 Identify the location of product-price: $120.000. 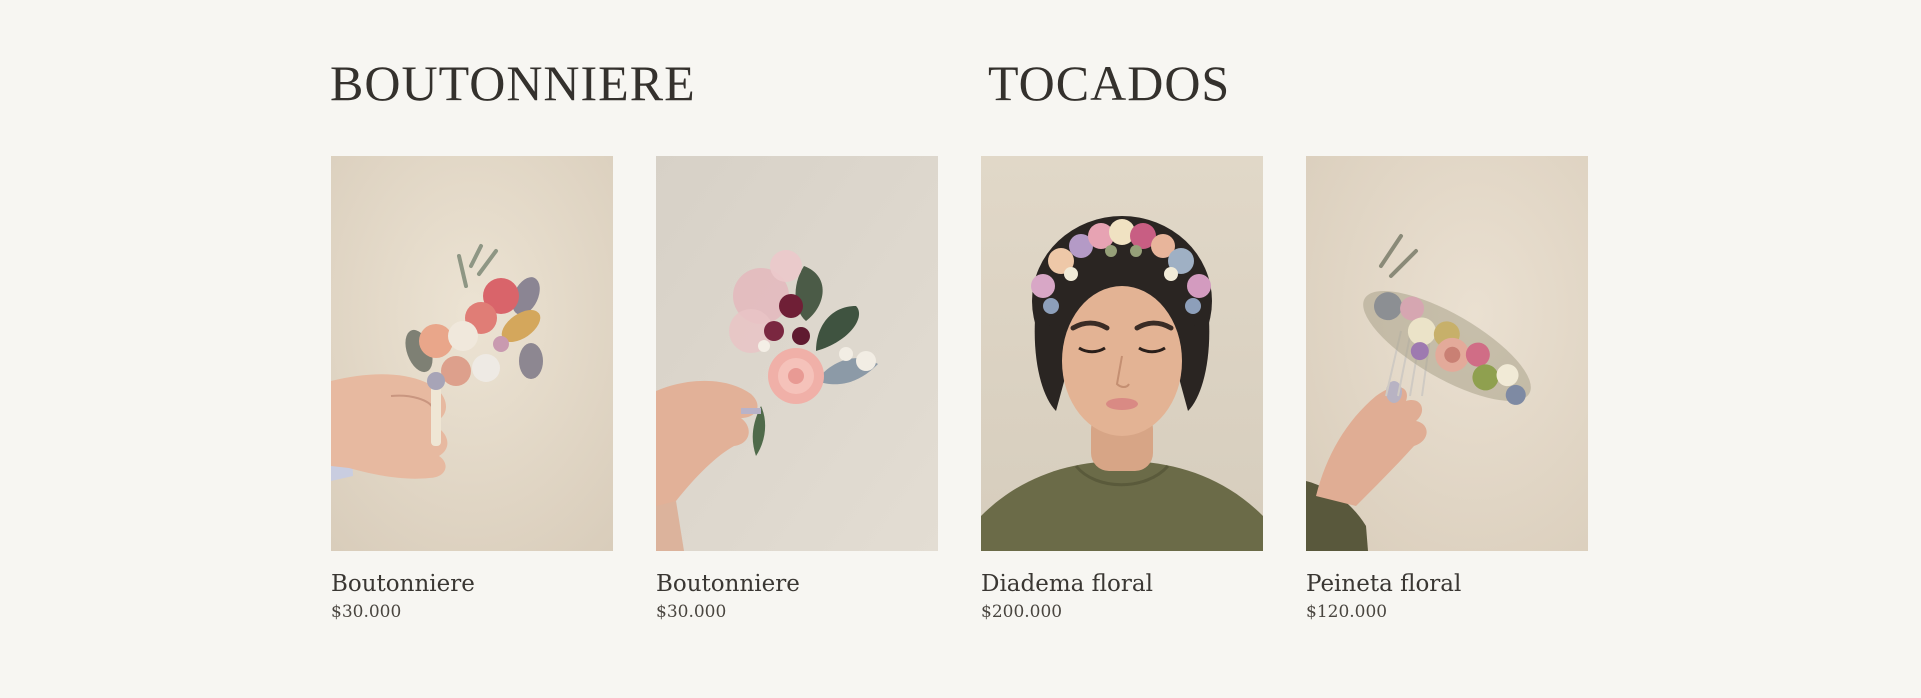
(1347, 612).